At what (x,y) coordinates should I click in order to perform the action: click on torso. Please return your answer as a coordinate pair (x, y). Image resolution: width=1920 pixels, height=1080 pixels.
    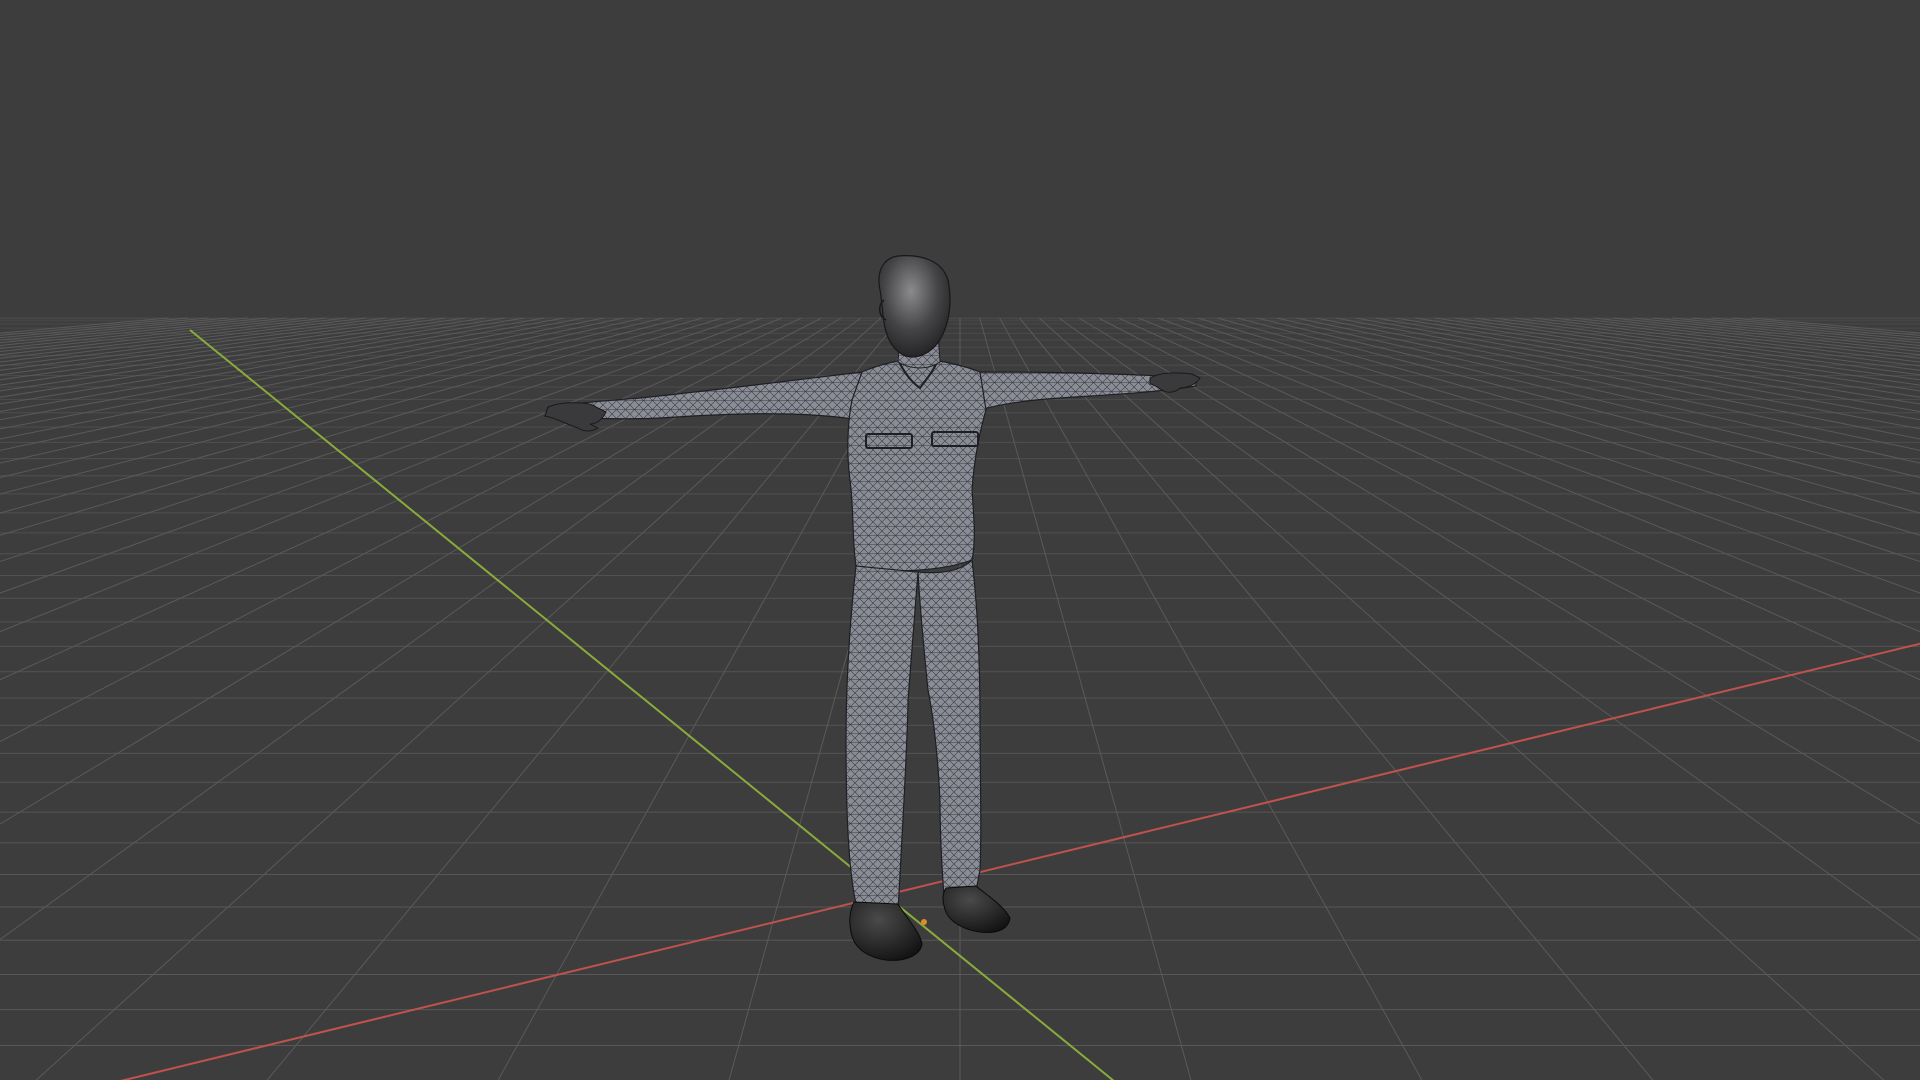
    Looking at the image, I should click on (917, 464).